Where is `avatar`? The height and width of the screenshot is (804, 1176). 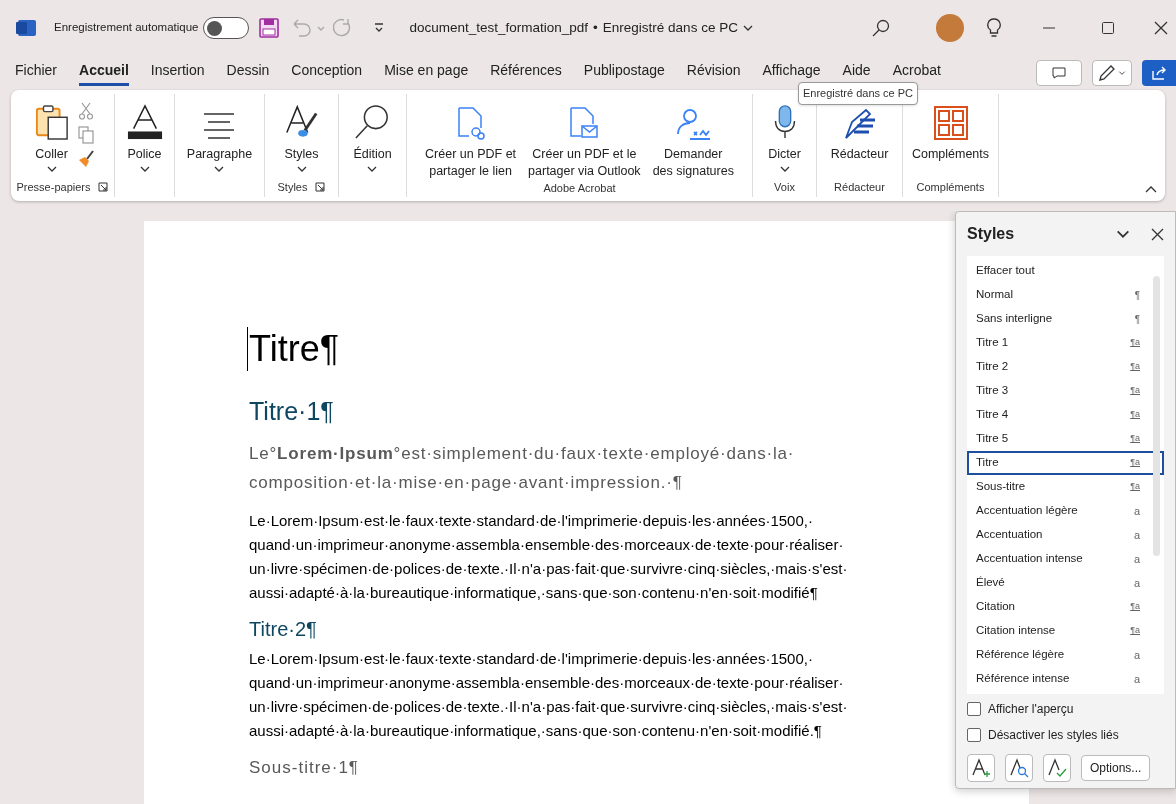
avatar is located at coordinates (950, 28).